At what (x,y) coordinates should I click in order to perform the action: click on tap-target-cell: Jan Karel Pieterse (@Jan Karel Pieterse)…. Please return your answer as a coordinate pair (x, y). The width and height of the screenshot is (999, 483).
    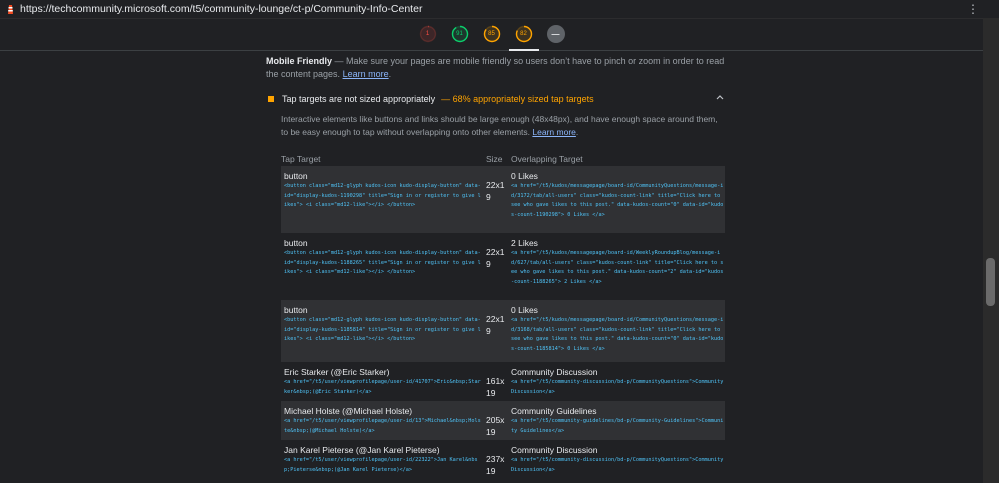
    Looking at the image, I should click on (382, 462).